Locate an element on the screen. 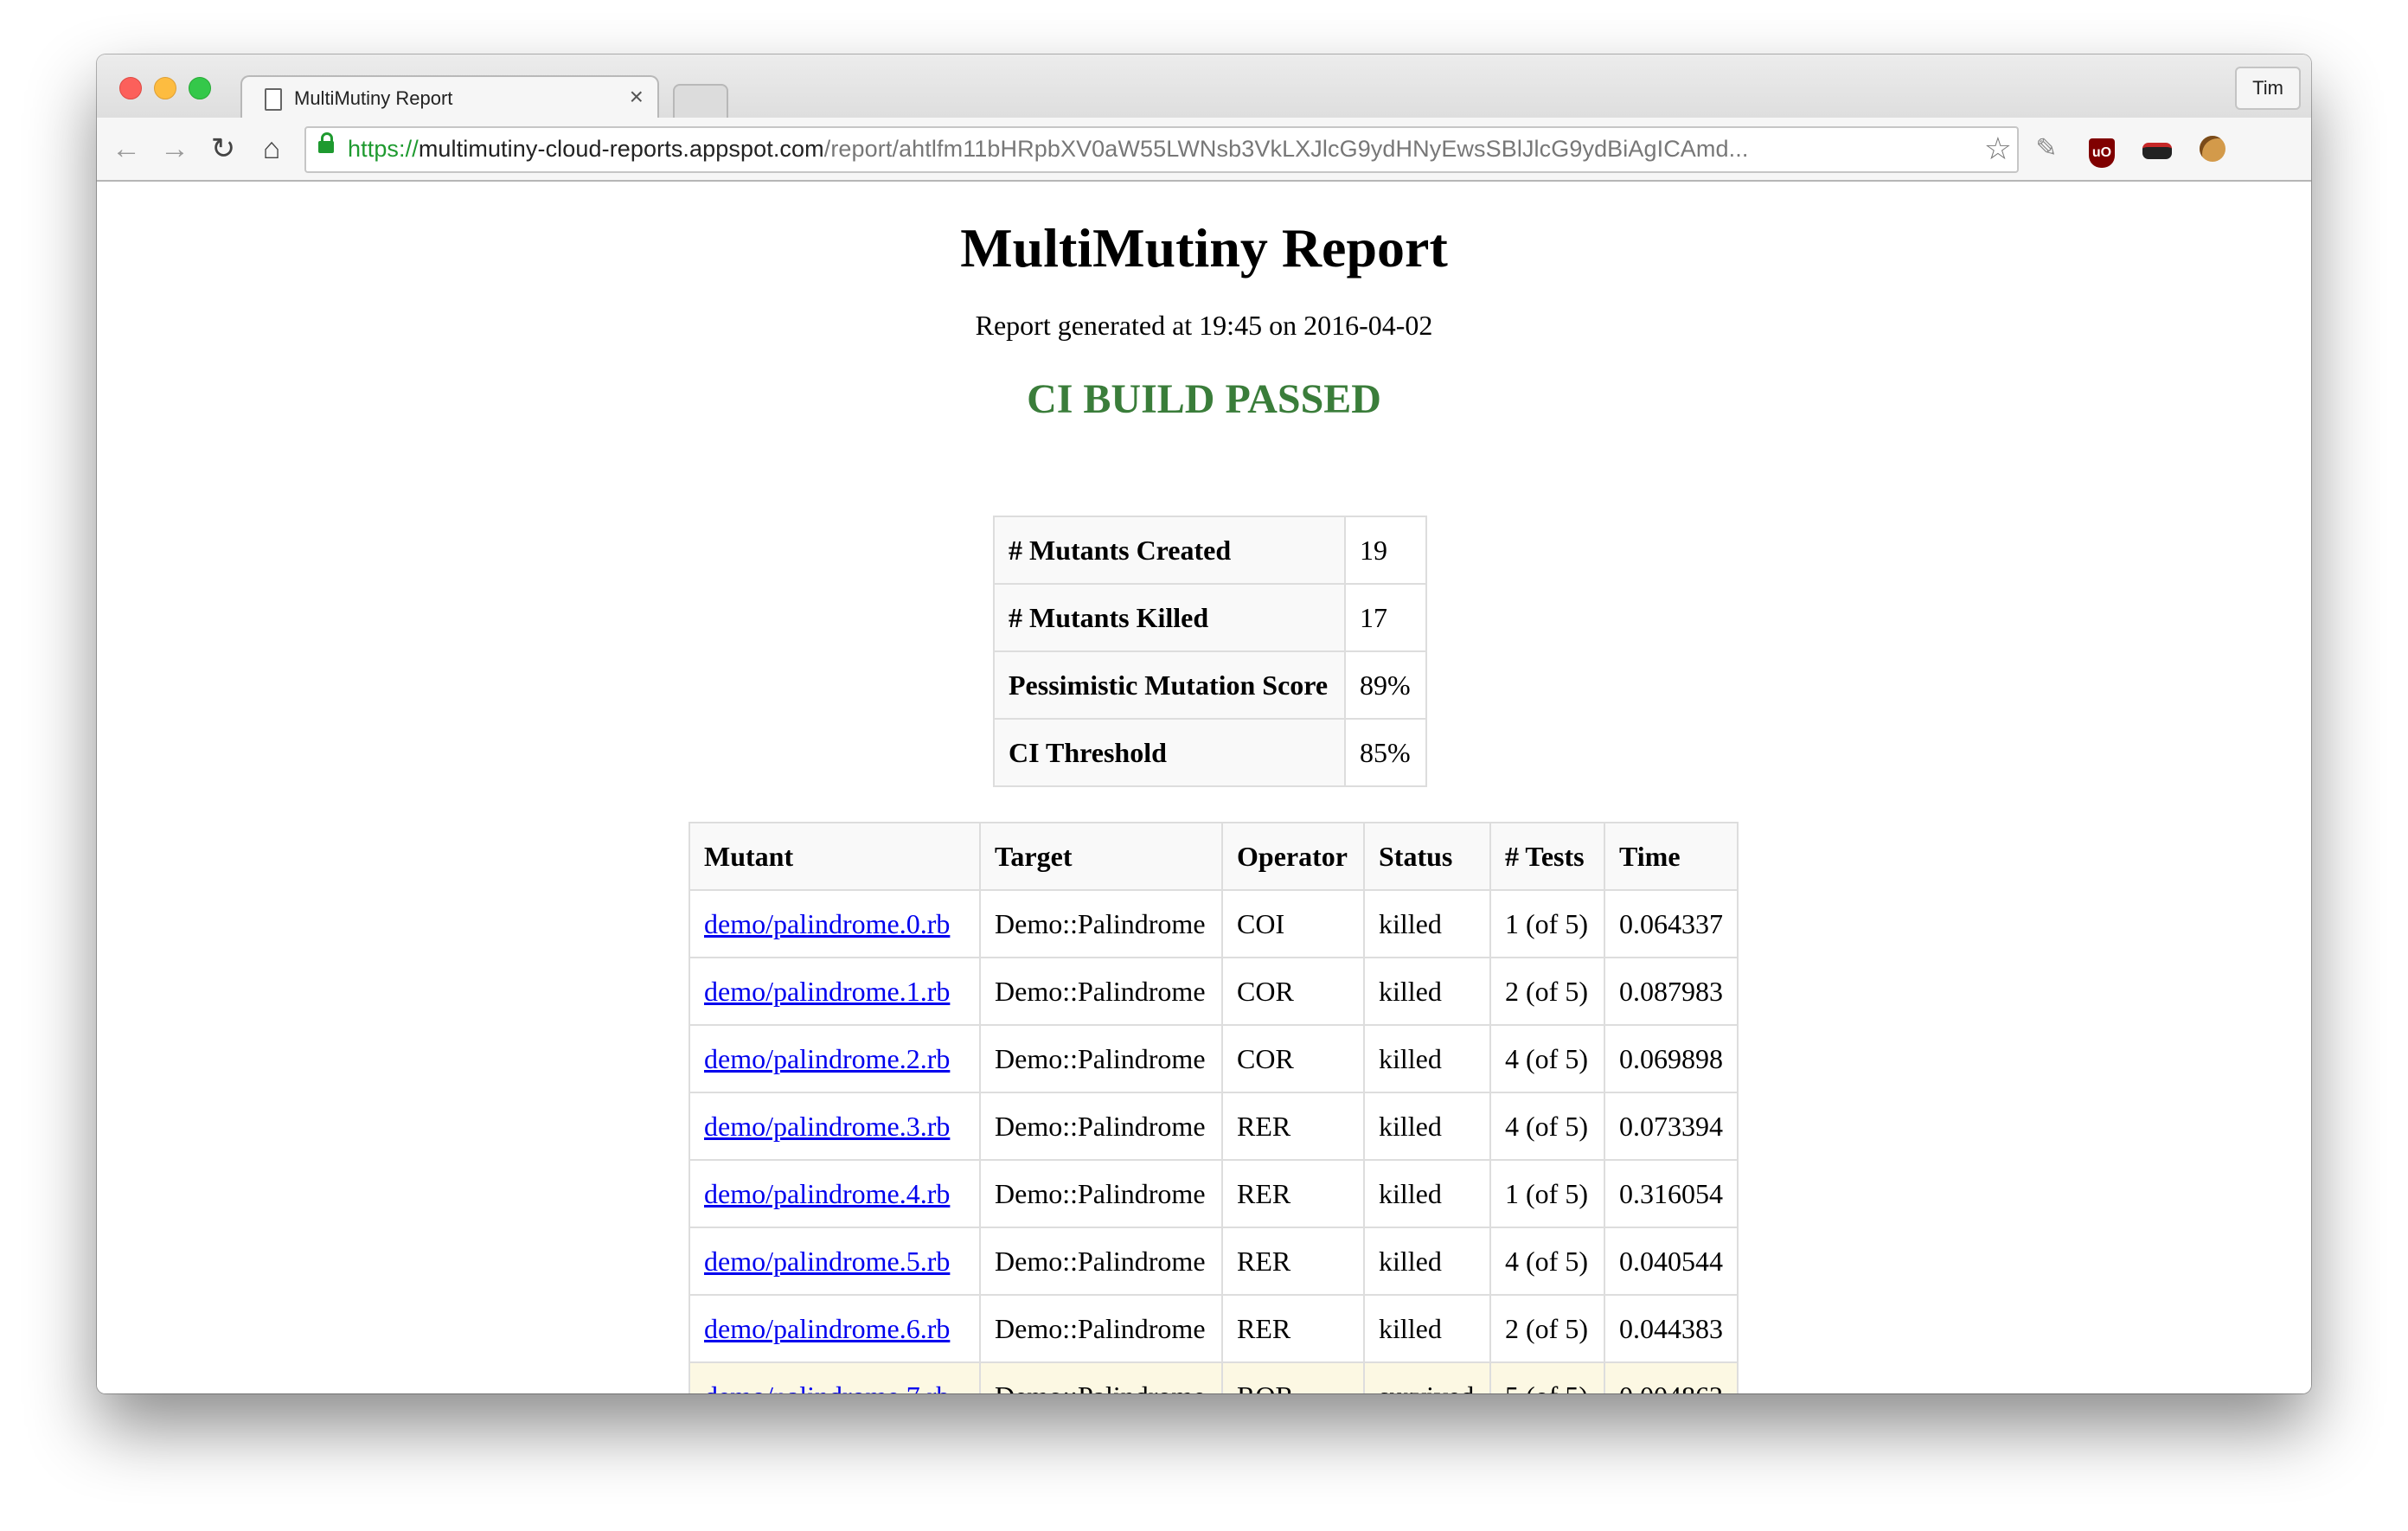 Image resolution: width=2408 pixels, height=1531 pixels. cell-mutant: demo/palindrome.0.rb is located at coordinates (834, 923).